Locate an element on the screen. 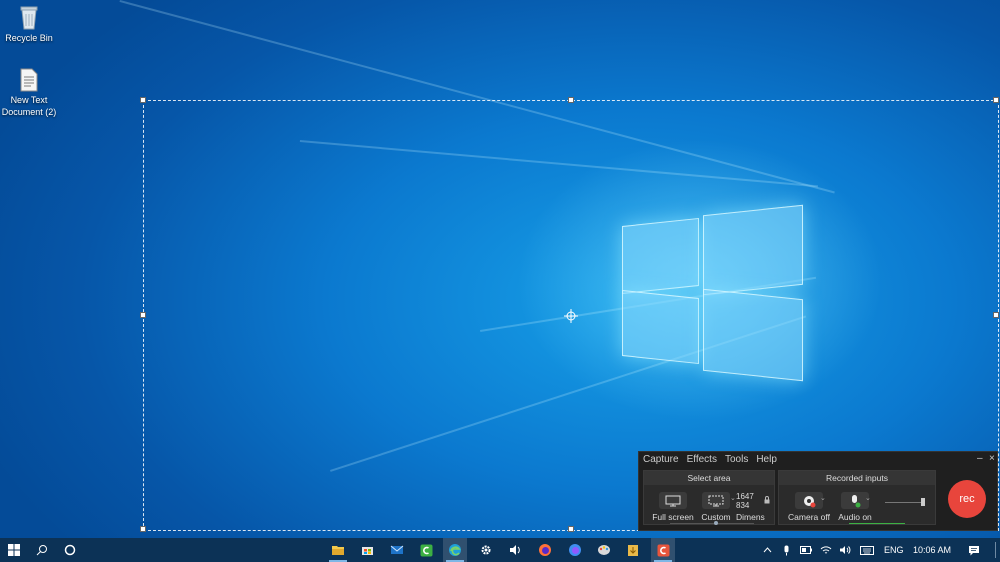 This screenshot has width=1000, height=562. camera-off-icon is located at coordinates (810, 501).